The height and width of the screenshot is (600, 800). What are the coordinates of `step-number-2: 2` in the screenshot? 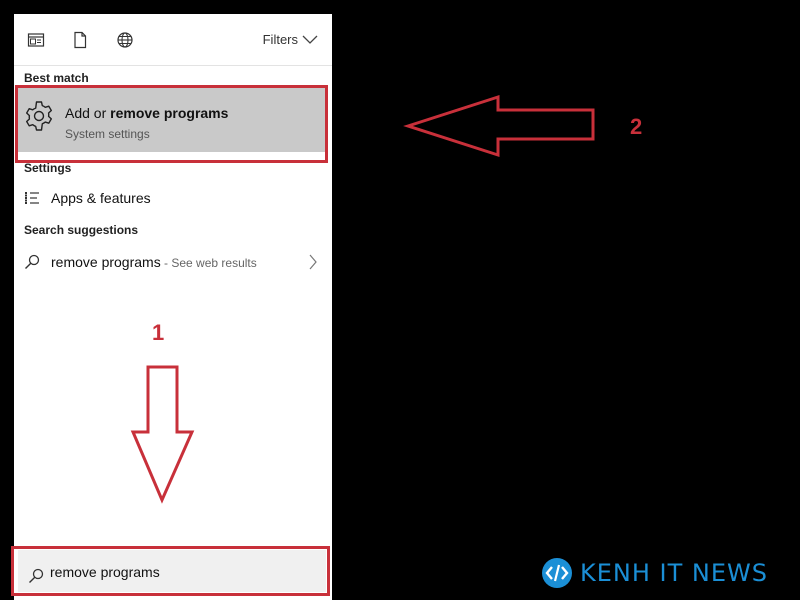 It's located at (636, 126).